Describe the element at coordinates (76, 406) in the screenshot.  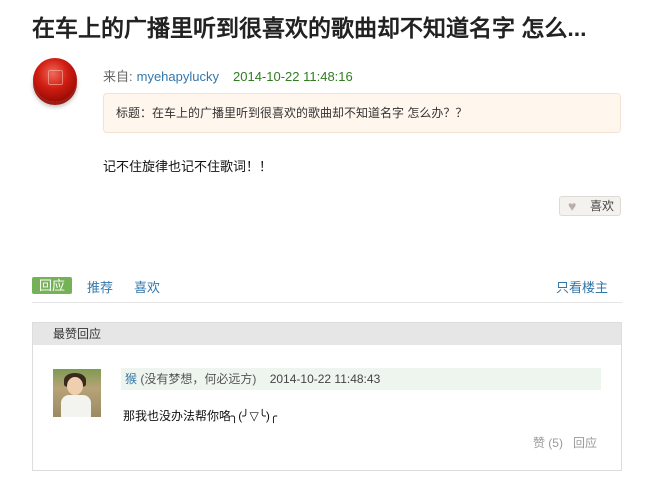
I see `avatar-shirt` at that location.